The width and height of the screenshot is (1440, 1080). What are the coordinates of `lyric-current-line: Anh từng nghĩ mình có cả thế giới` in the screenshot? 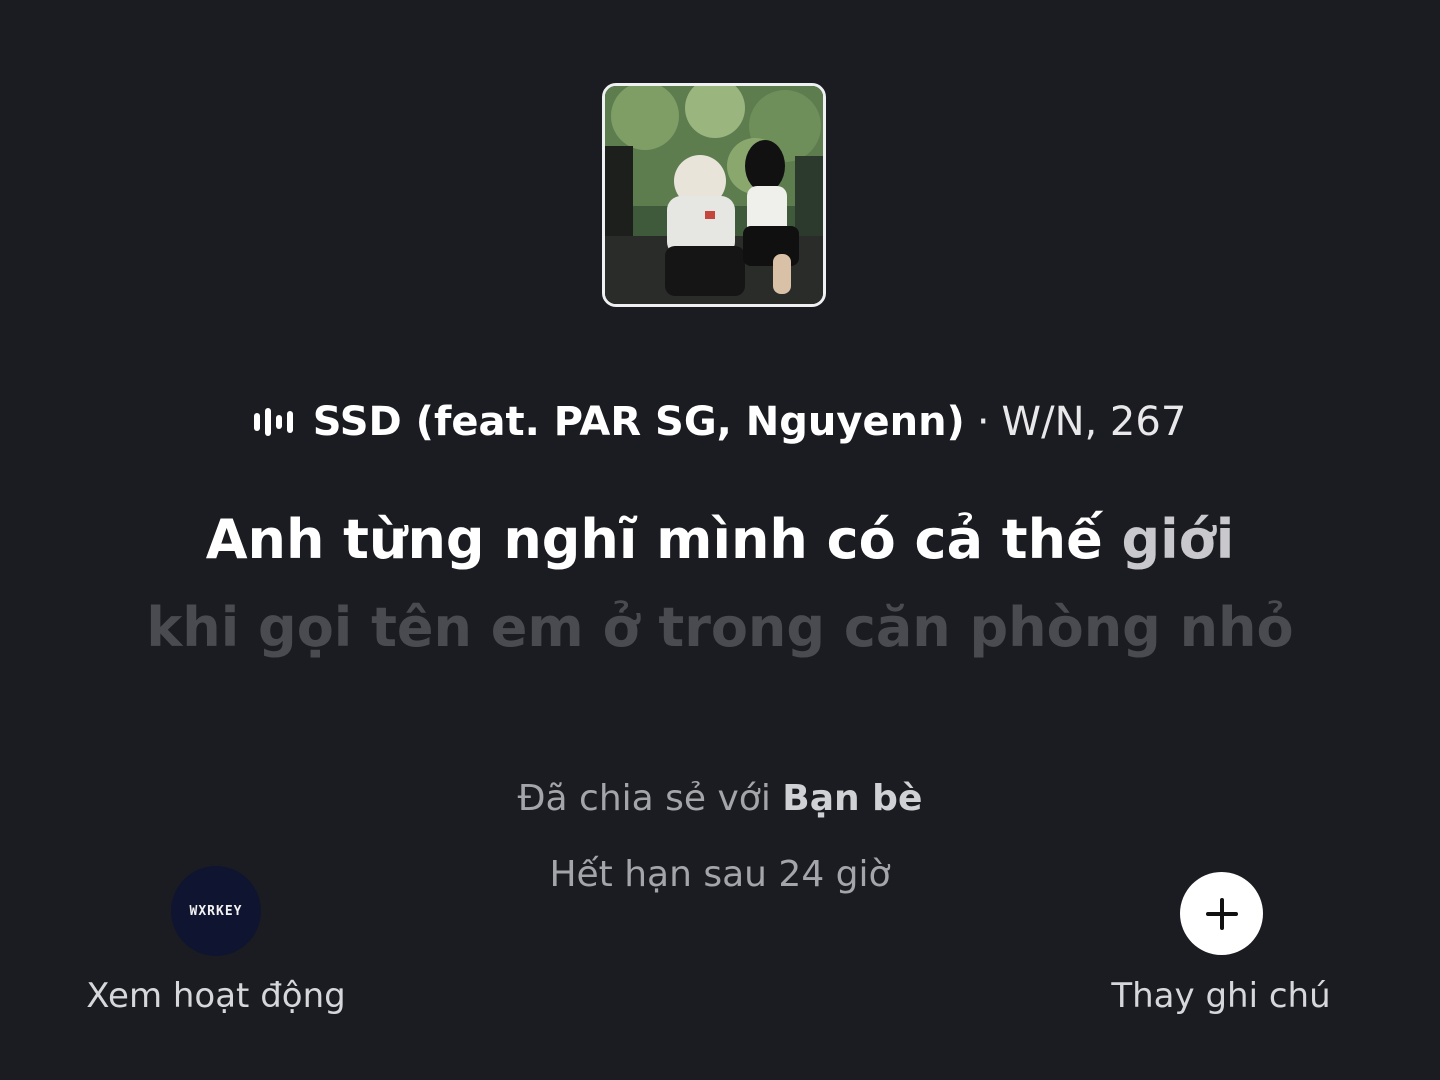 It's located at (720, 539).